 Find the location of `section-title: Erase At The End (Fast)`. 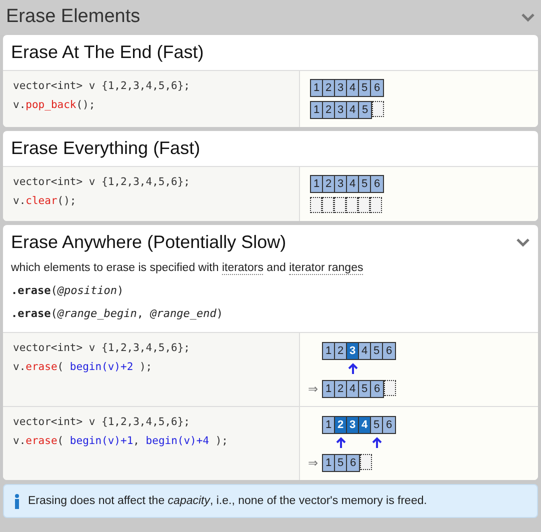

section-title: Erase At The End (Fast) is located at coordinates (107, 52).